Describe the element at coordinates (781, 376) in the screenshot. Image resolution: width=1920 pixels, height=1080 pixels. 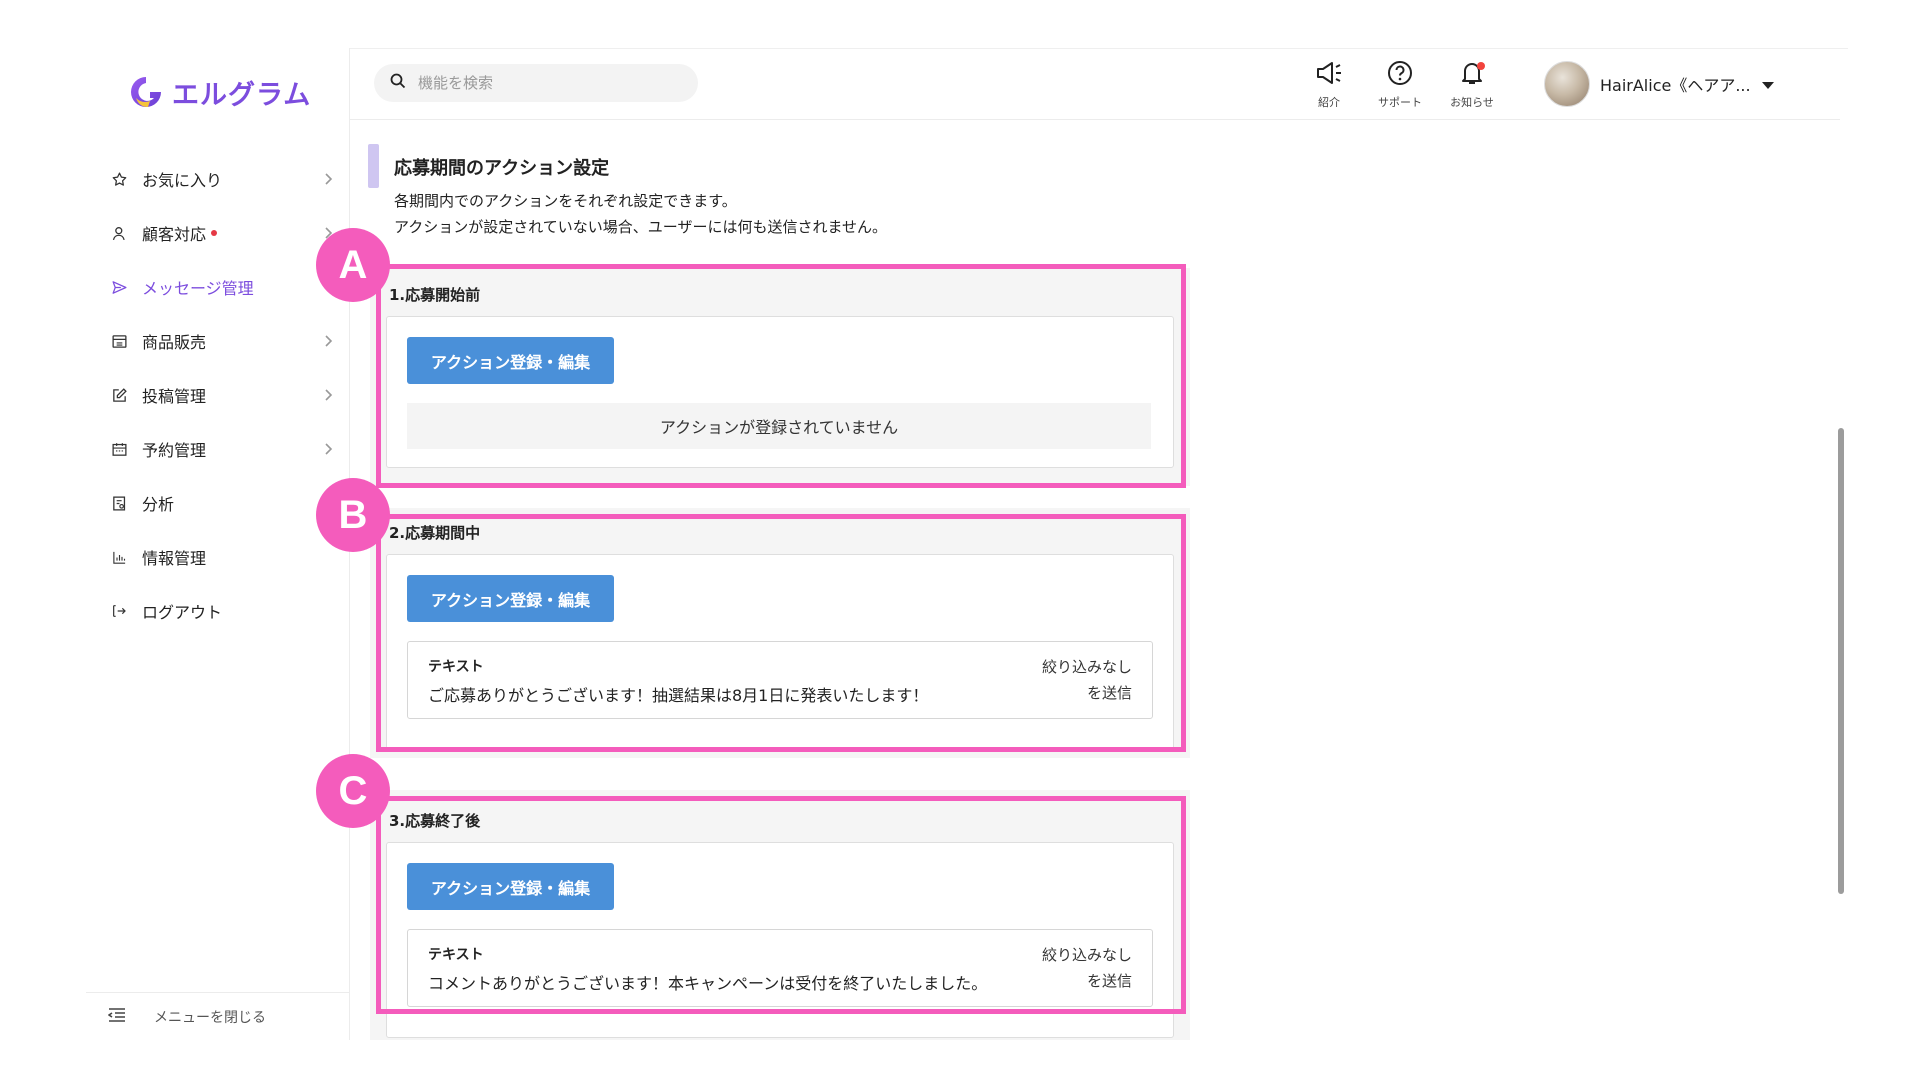
I see `highlight-box-a` at that location.